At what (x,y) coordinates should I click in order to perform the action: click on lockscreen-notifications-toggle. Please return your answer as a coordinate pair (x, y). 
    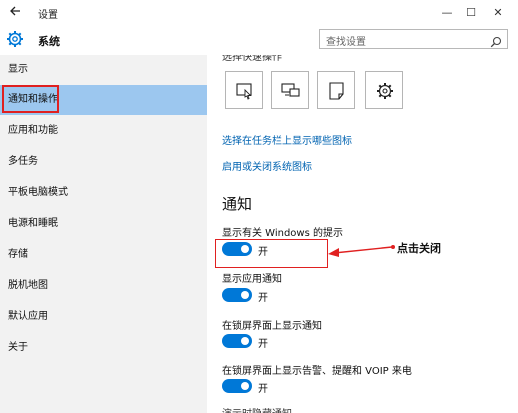
    Looking at the image, I should click on (237, 341).